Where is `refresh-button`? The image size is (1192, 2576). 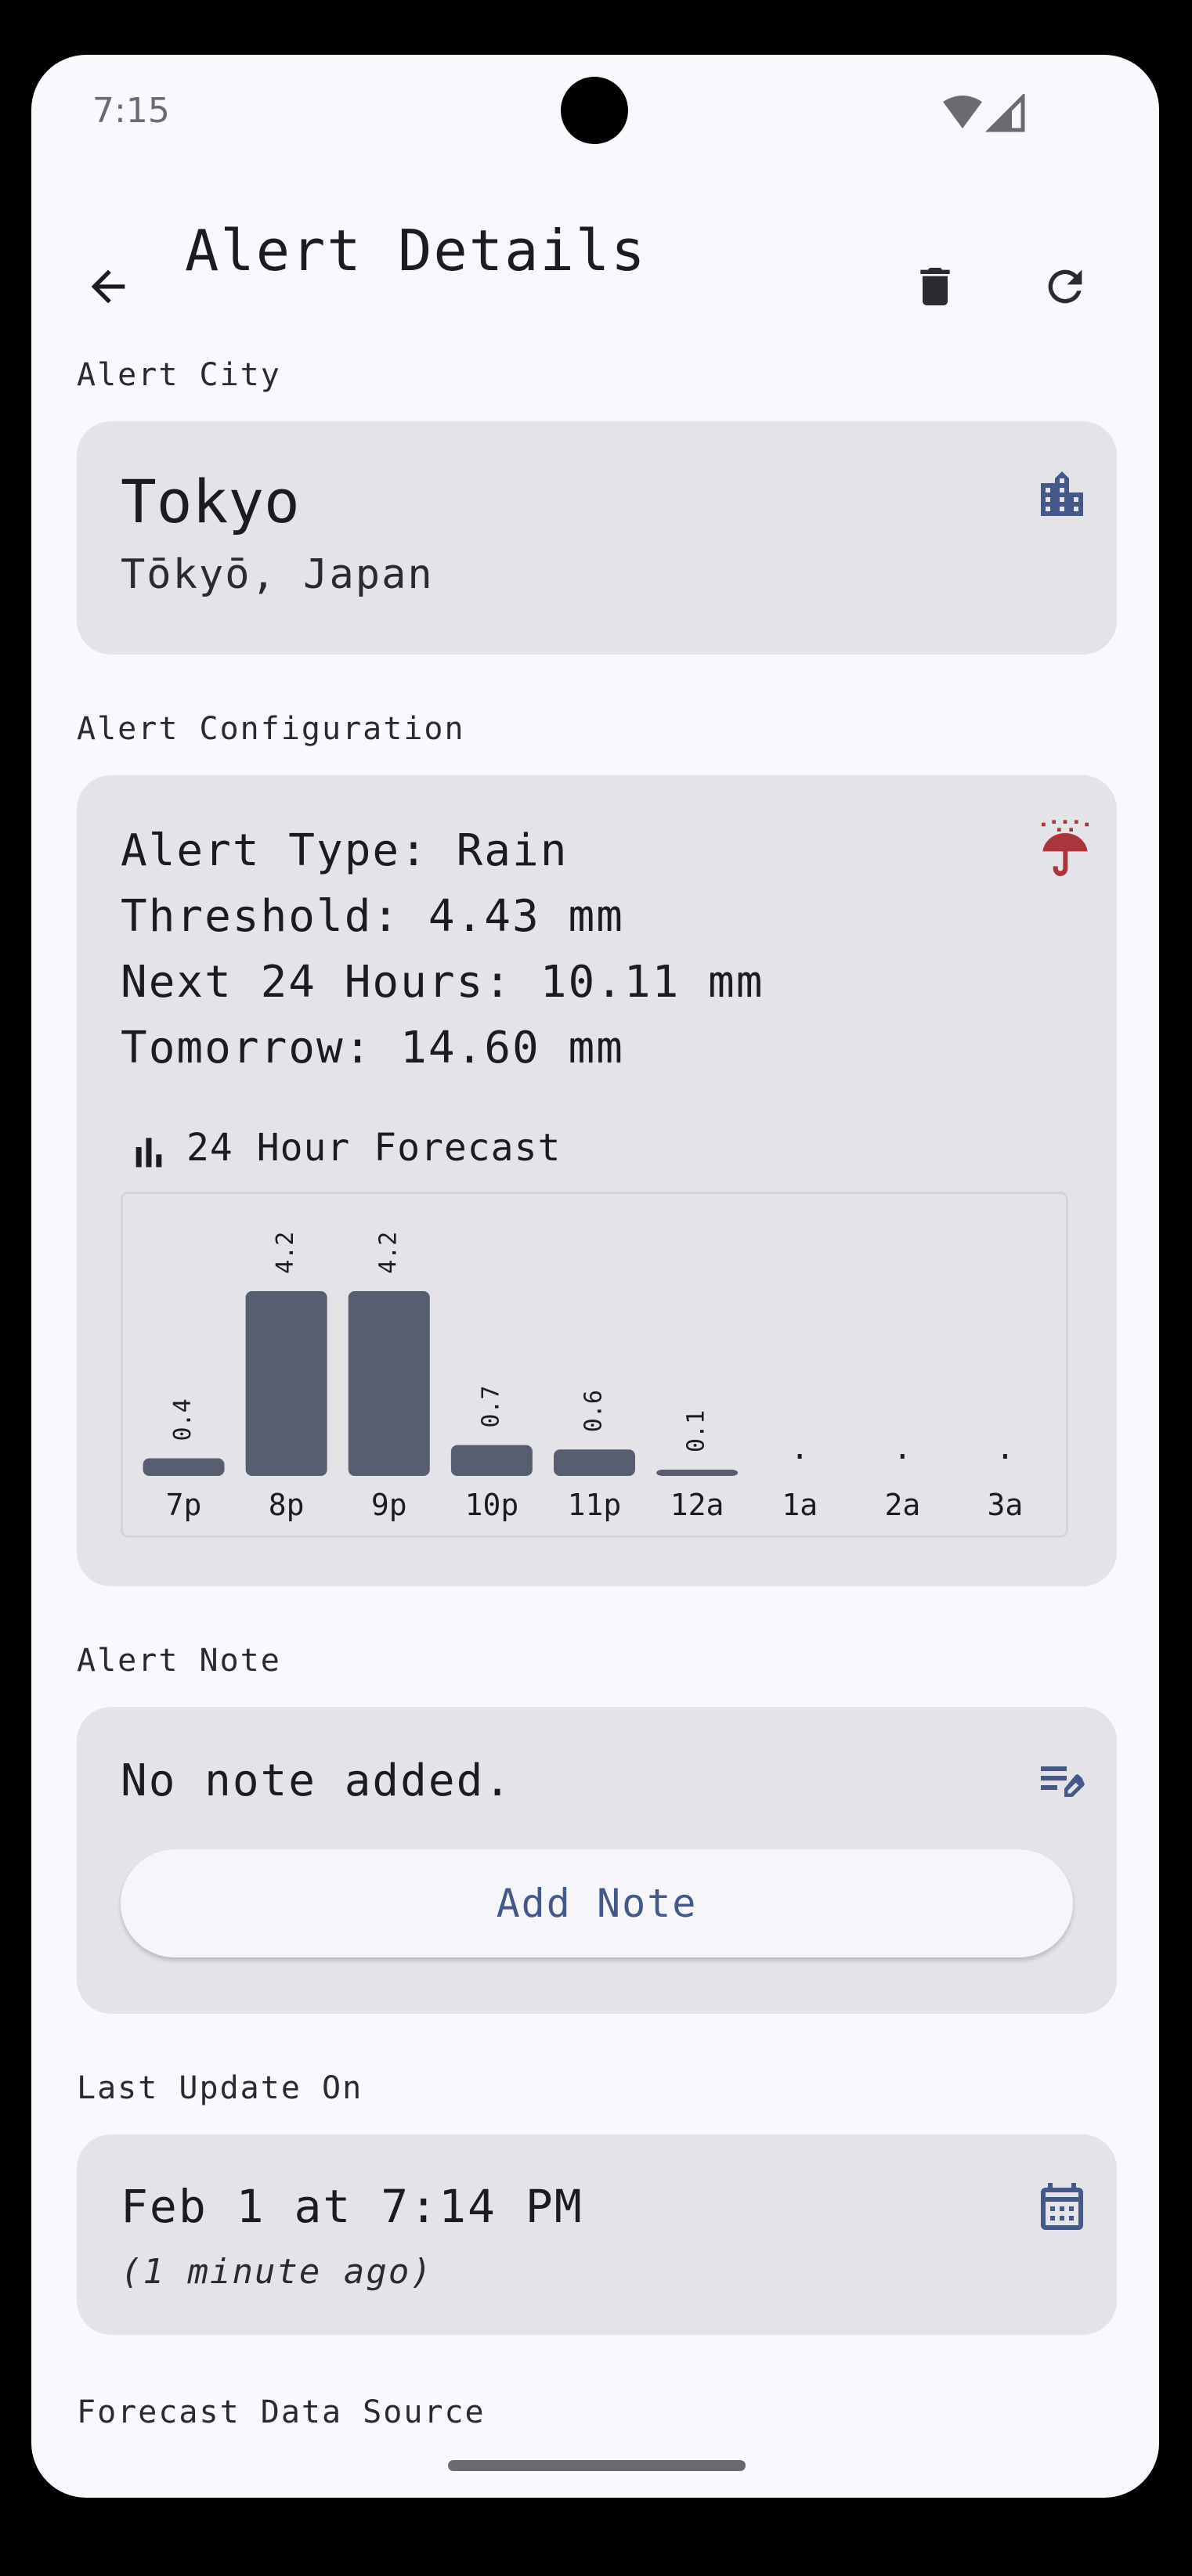
refresh-button is located at coordinates (1065, 286).